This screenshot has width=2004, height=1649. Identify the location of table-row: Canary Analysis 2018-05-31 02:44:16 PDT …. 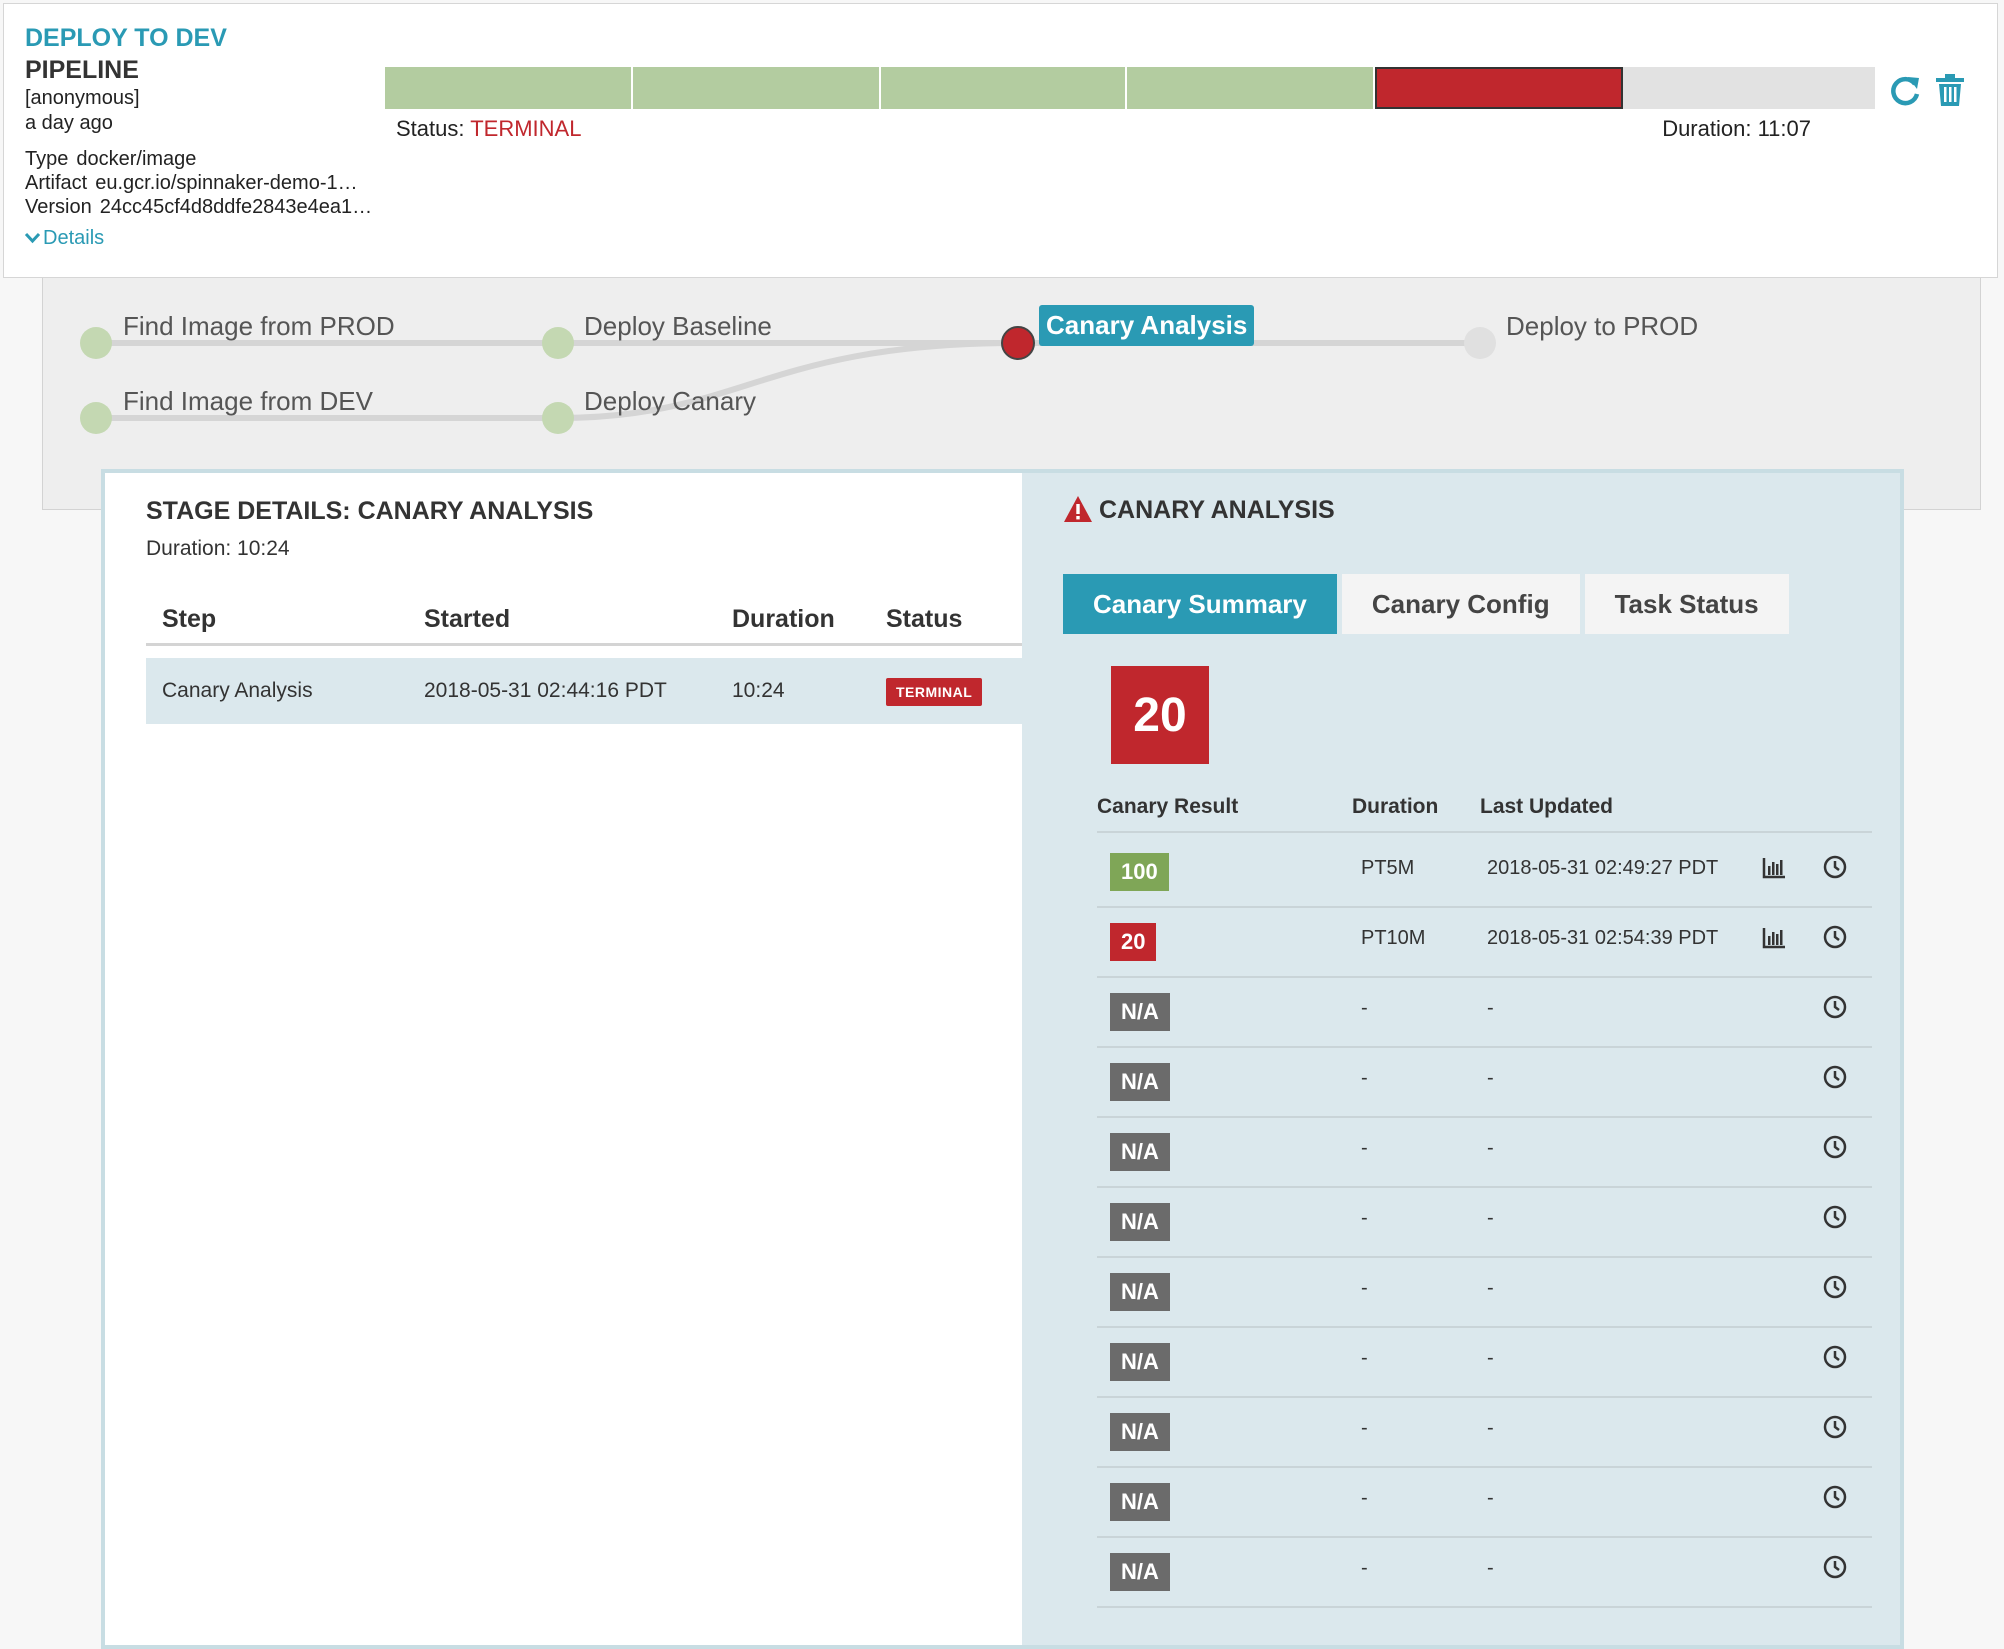
(584, 691).